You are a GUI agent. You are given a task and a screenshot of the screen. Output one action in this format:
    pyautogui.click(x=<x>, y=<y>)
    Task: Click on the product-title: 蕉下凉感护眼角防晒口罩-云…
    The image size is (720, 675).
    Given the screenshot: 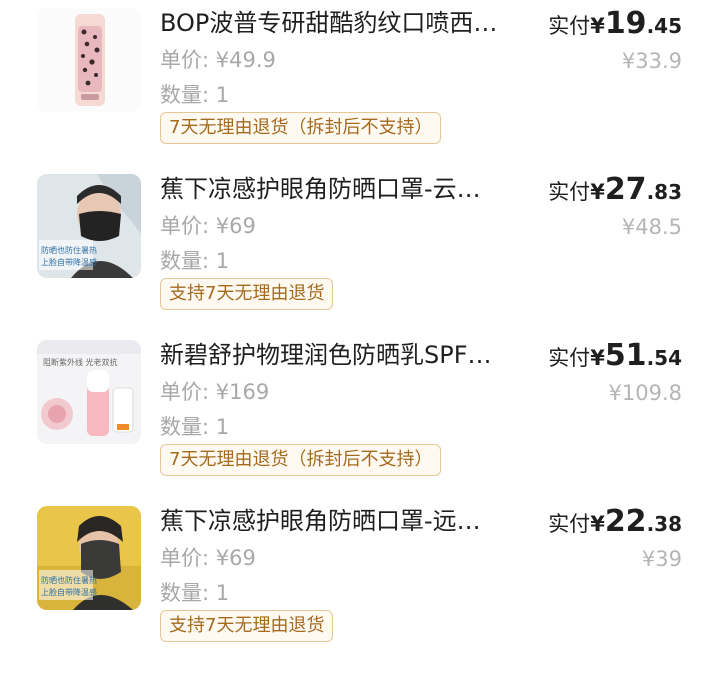 What is the action you would take?
    pyautogui.click(x=345, y=189)
    